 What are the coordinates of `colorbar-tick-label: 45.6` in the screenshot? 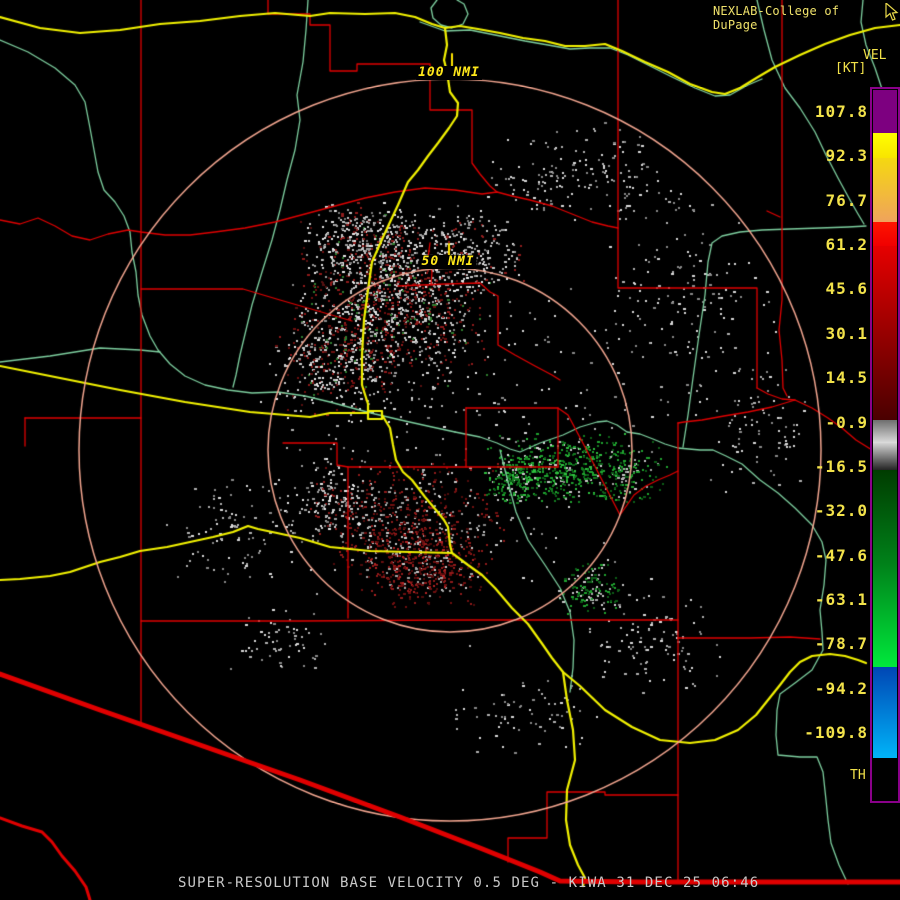 It's located at (846, 289).